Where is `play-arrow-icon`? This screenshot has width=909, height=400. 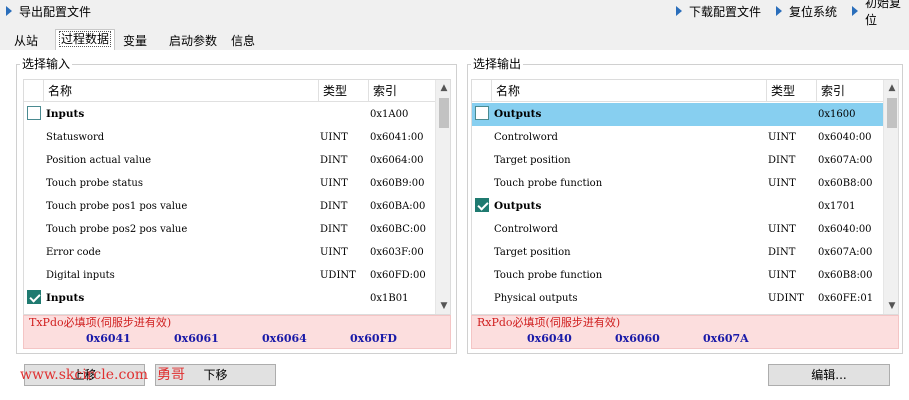
play-arrow-icon is located at coordinates (779, 11).